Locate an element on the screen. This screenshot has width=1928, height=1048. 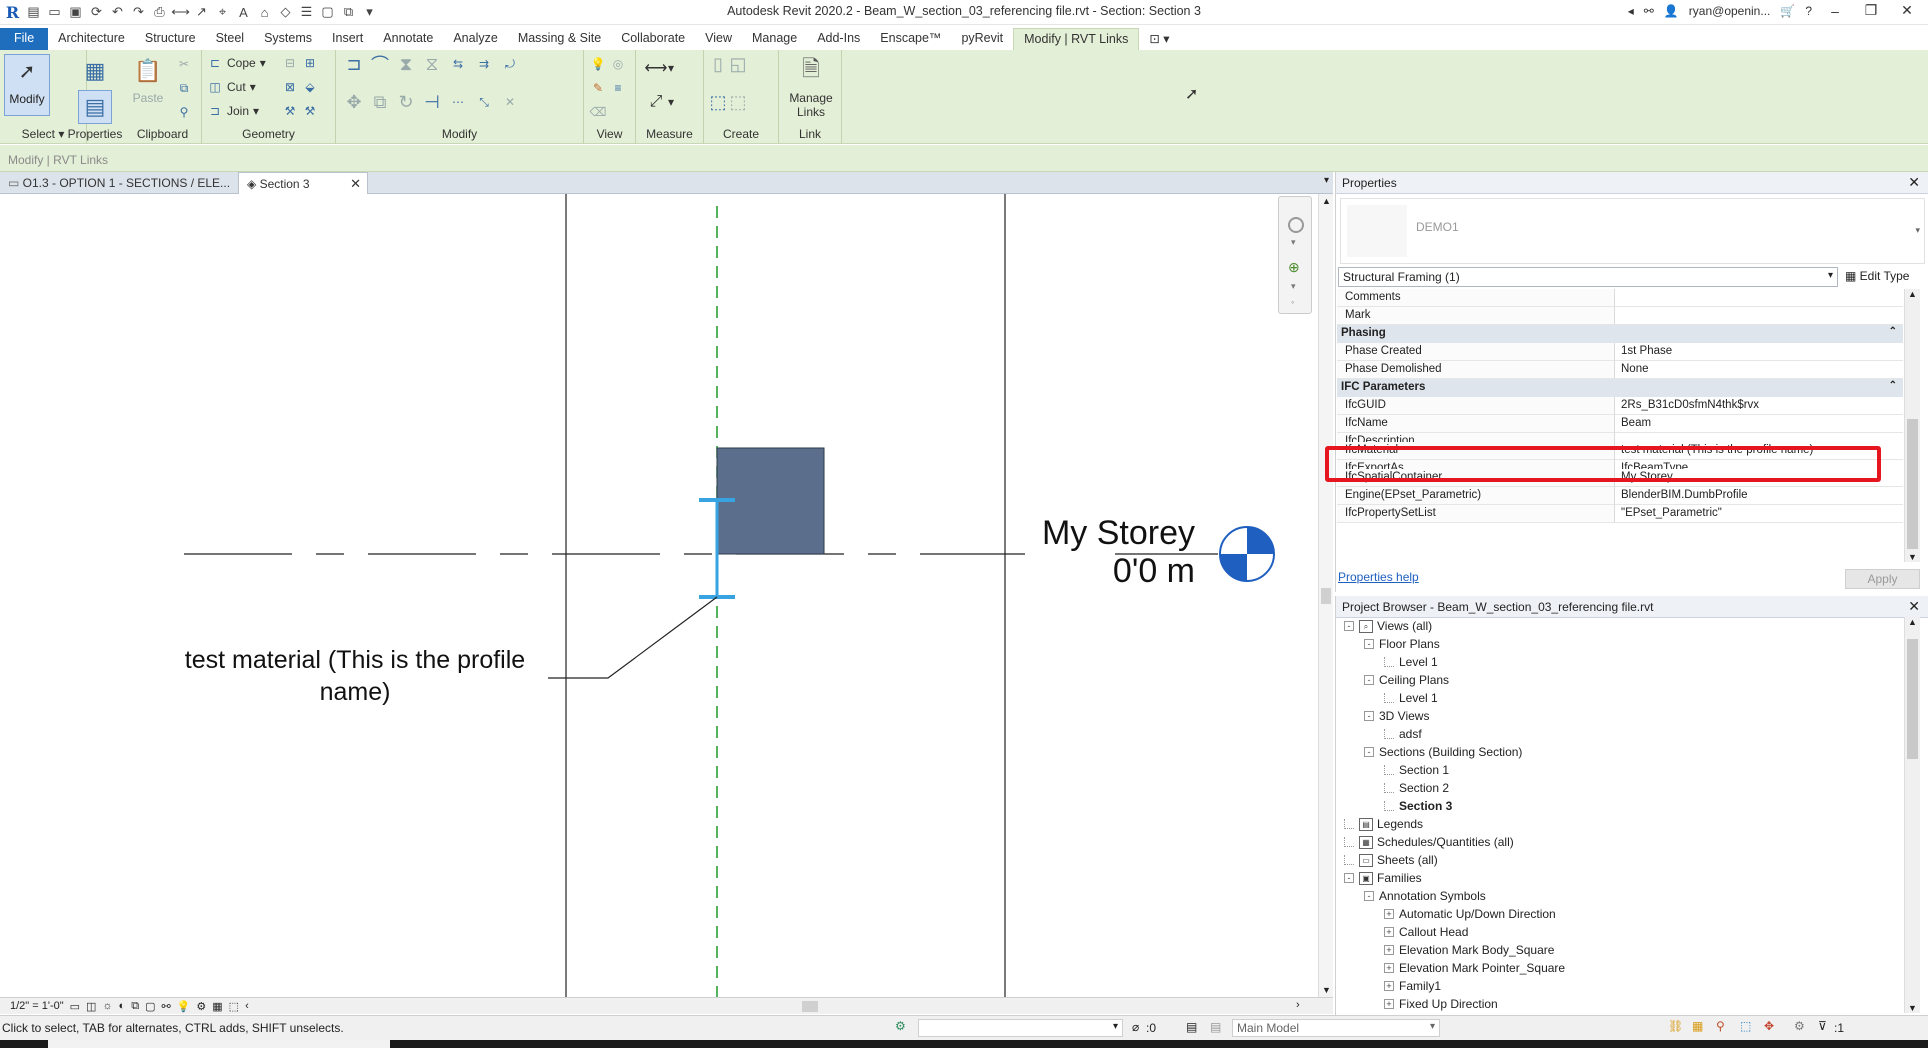
save-icon: ▣ is located at coordinates (75, 12).